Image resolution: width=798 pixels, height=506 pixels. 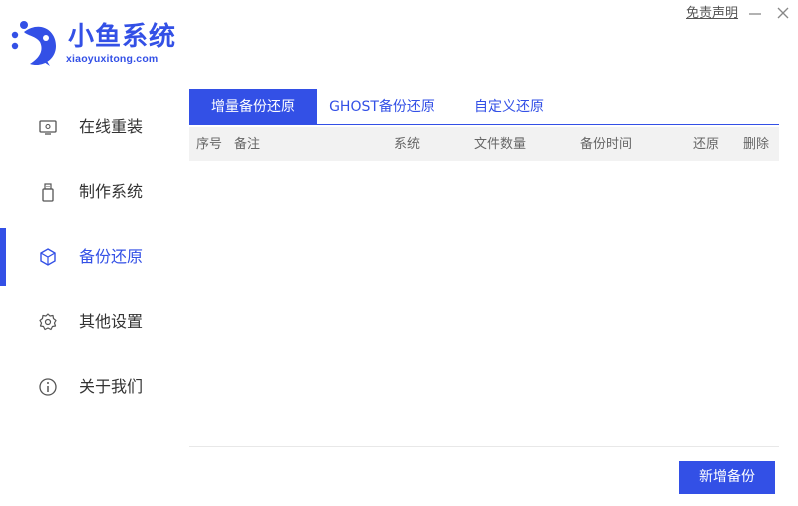 I want to click on disclaimer-link: 免责声明, so click(x=712, y=14).